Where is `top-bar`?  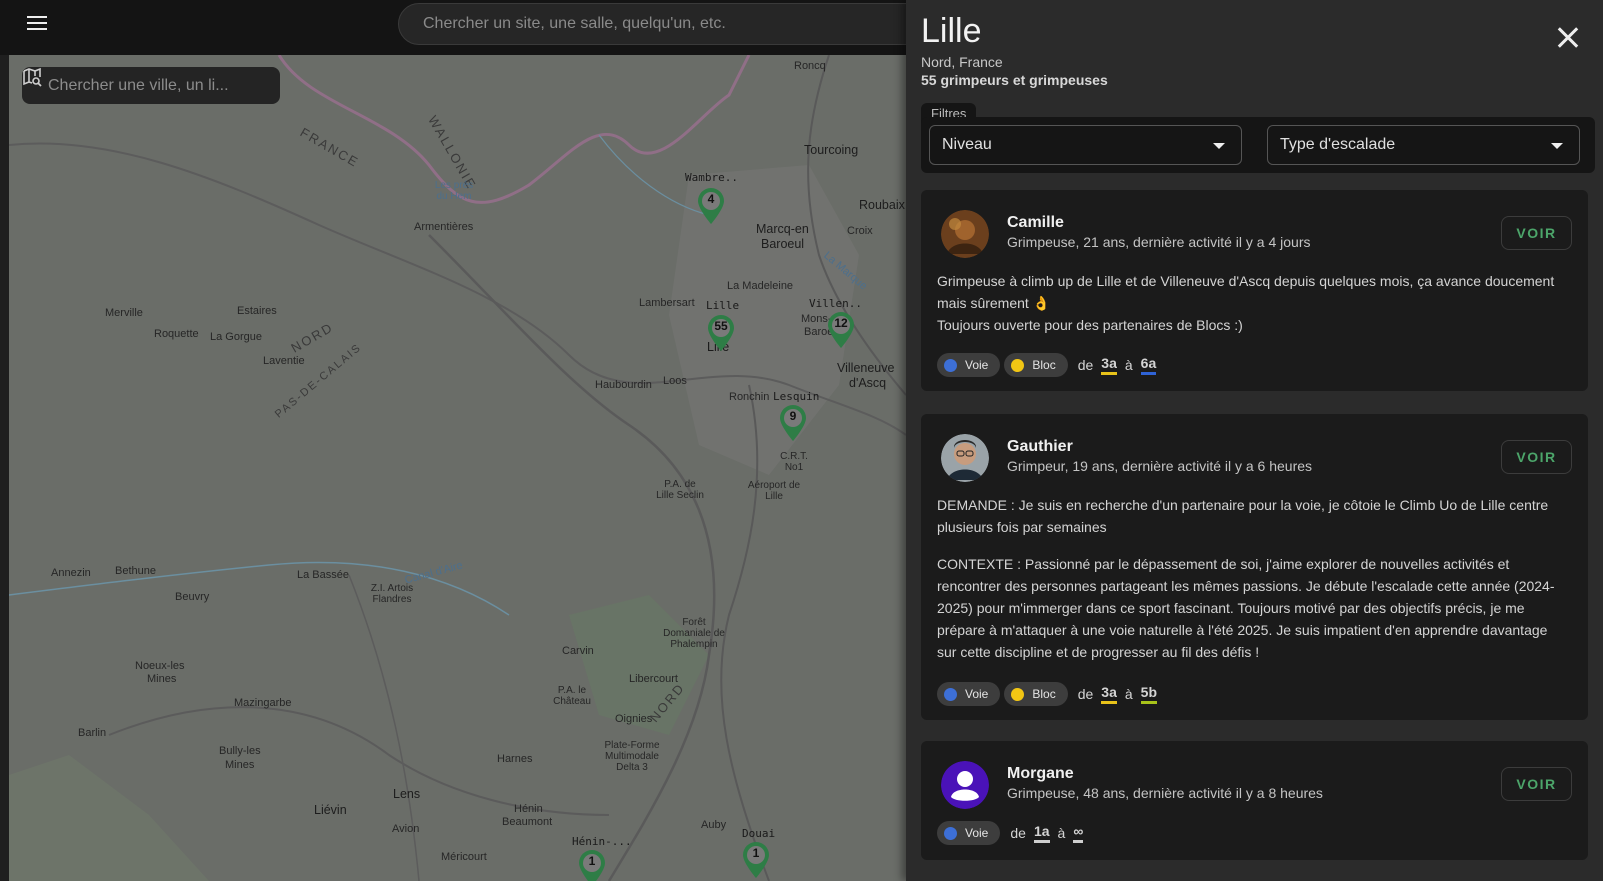
top-bar is located at coordinates (479, 27).